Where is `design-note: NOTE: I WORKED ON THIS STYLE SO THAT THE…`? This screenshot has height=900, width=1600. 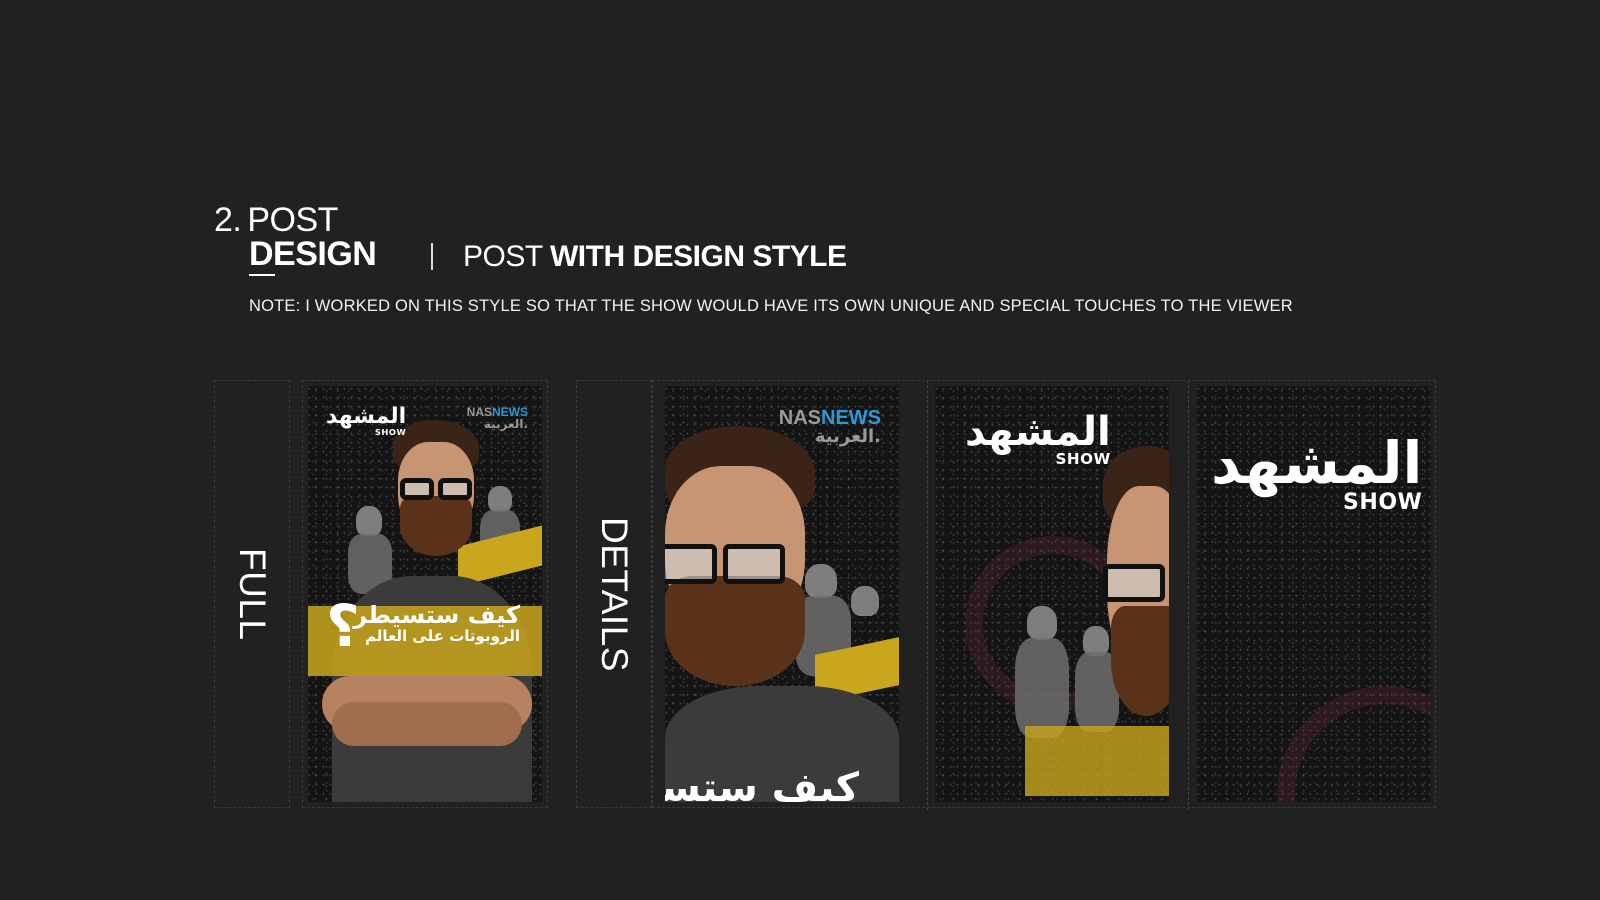
design-note: NOTE: I WORKED ON THIS STYLE SO THAT THE… is located at coordinates (771, 306).